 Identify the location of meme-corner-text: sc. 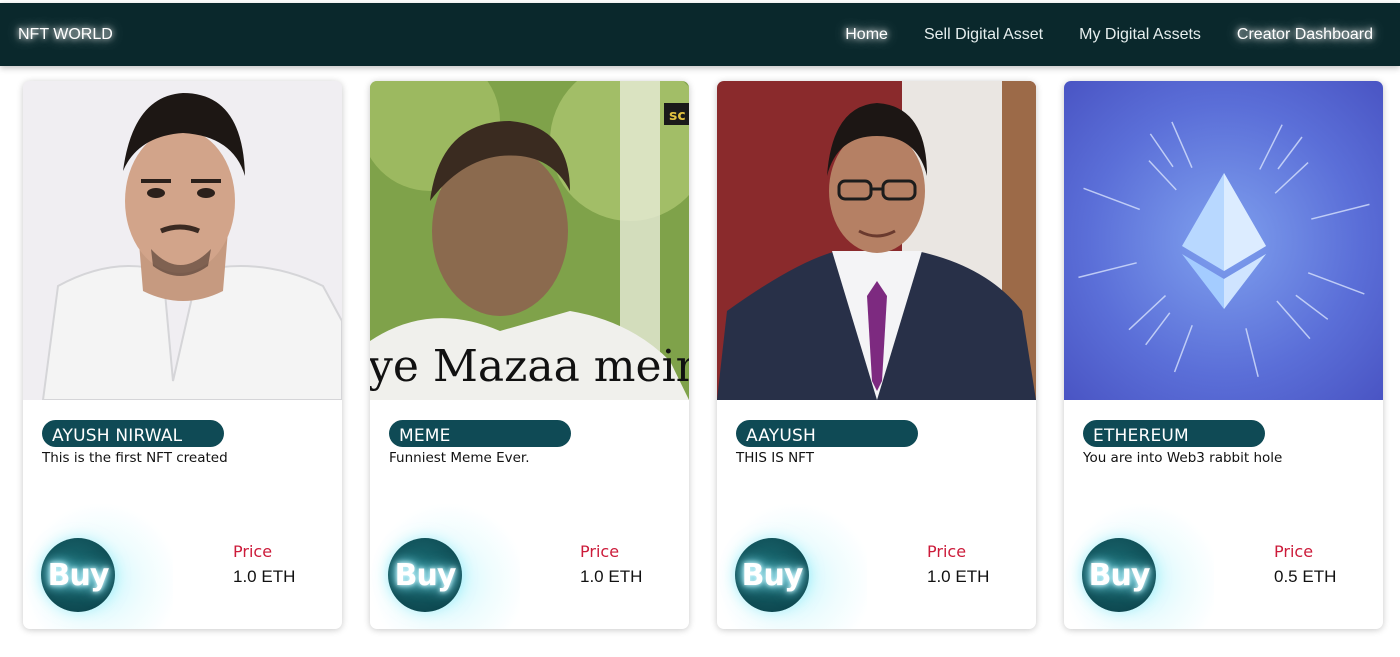
(677, 116).